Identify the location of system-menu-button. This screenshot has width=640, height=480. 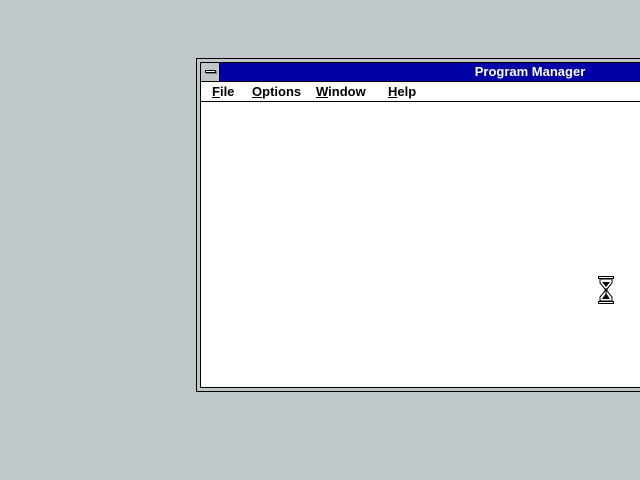
(210, 72).